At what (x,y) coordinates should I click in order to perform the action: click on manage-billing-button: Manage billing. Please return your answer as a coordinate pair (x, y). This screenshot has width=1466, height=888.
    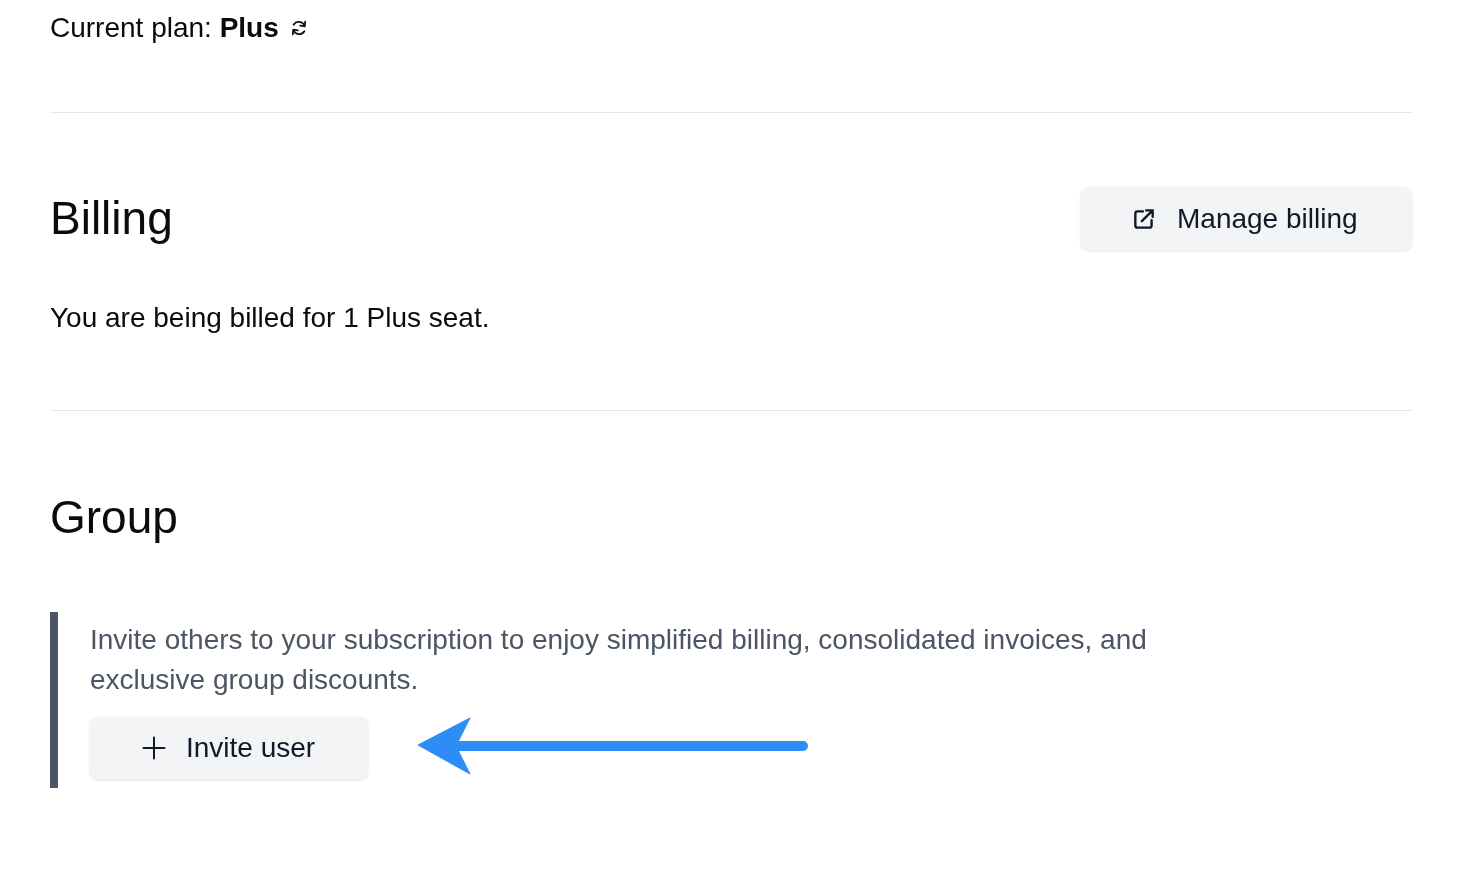
    Looking at the image, I should click on (1246, 218).